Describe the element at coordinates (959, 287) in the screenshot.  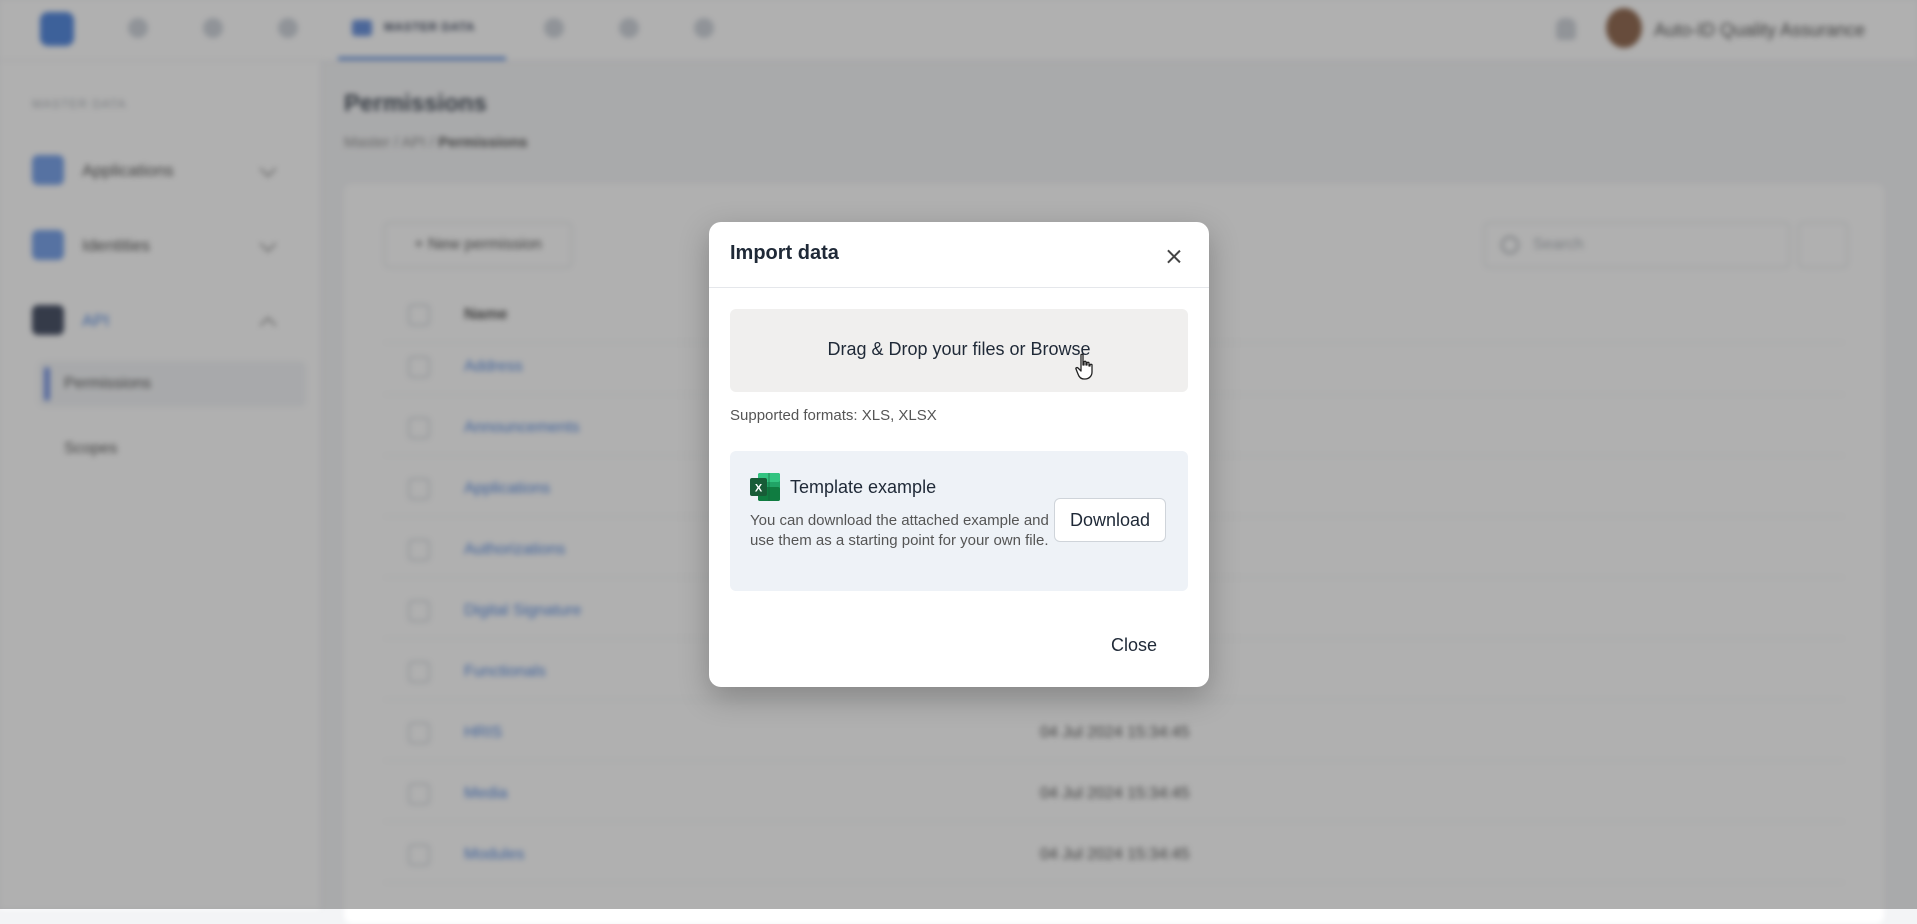
I see `dialog-divider` at that location.